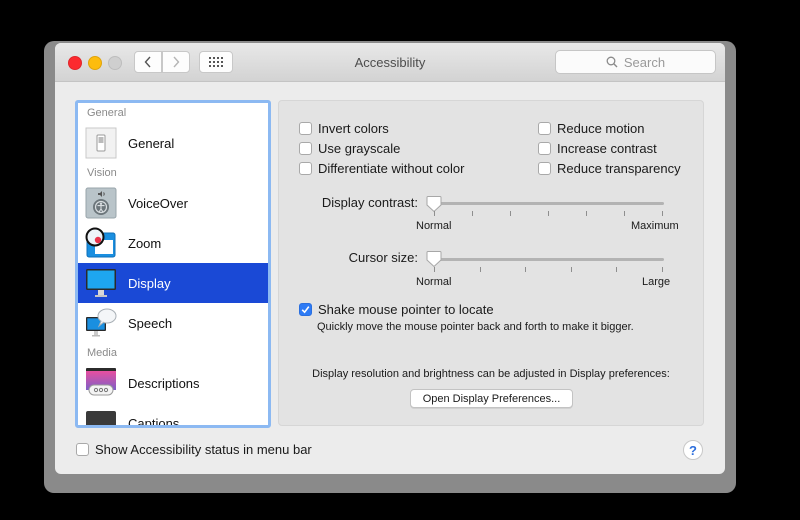 The image size is (800, 520). I want to click on sidebar-item-captions: Captions, so click(173, 415).